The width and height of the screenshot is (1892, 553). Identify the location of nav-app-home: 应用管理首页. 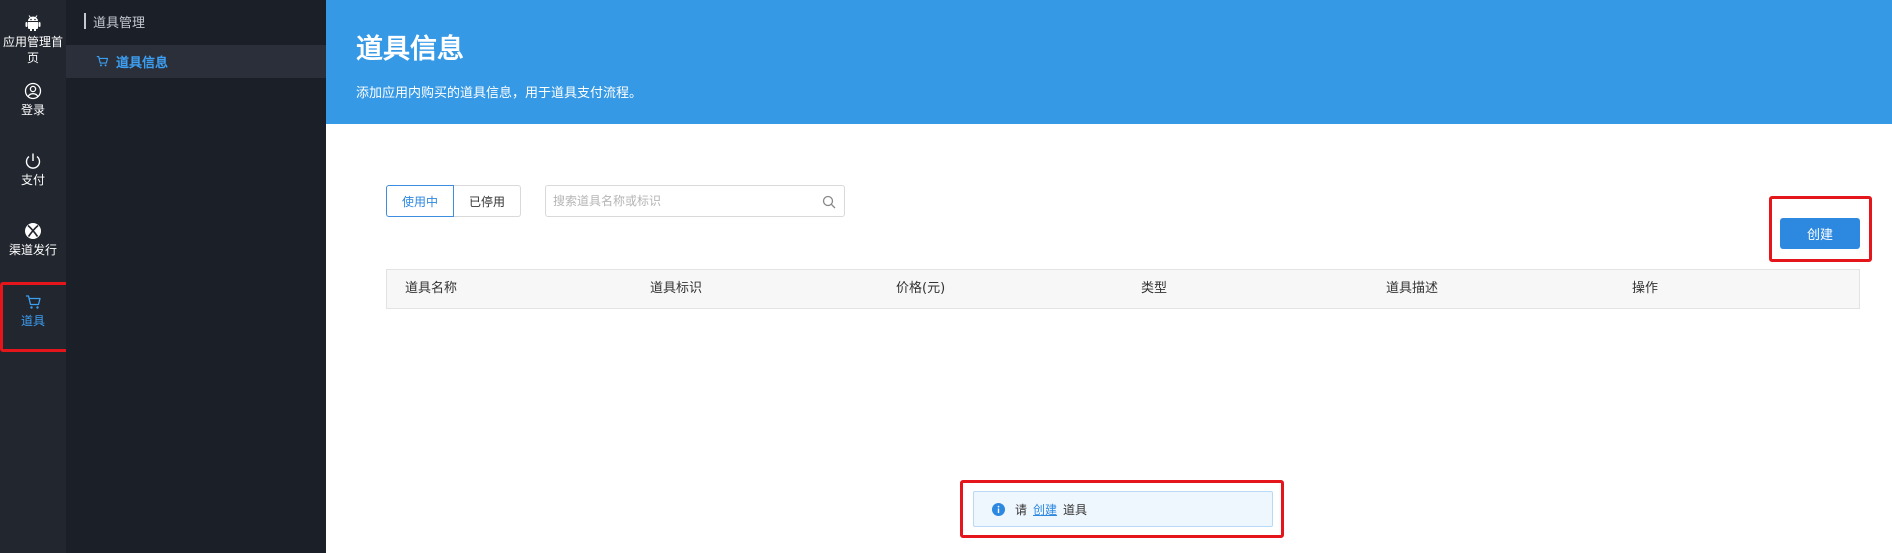
(33, 39).